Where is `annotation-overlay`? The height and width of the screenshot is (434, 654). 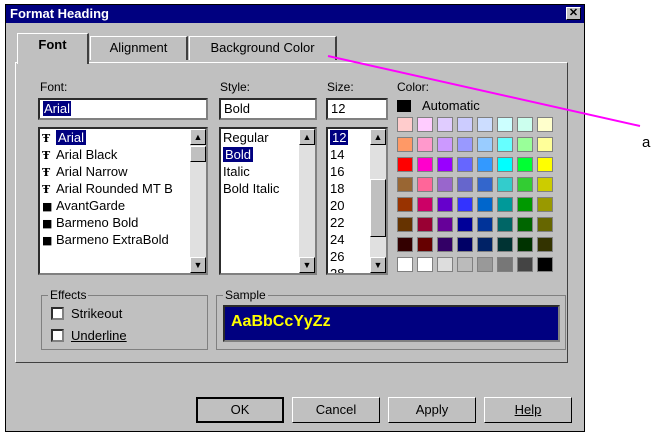
annotation-overlay is located at coordinates (484, 91).